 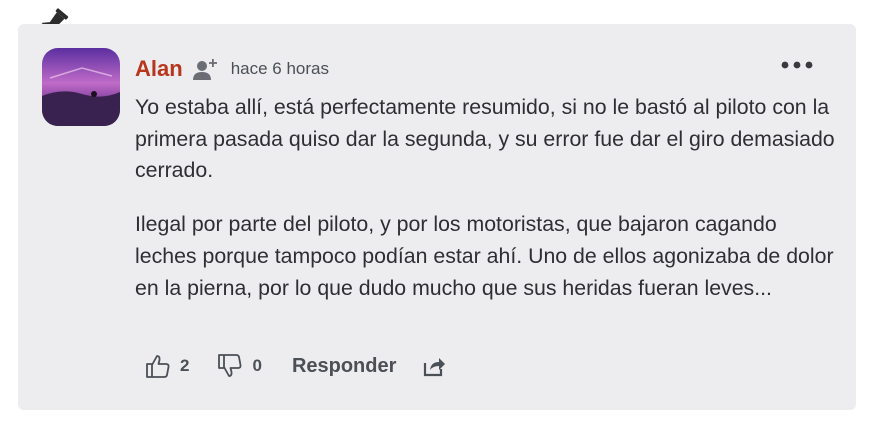 I want to click on avatar, so click(x=81, y=87).